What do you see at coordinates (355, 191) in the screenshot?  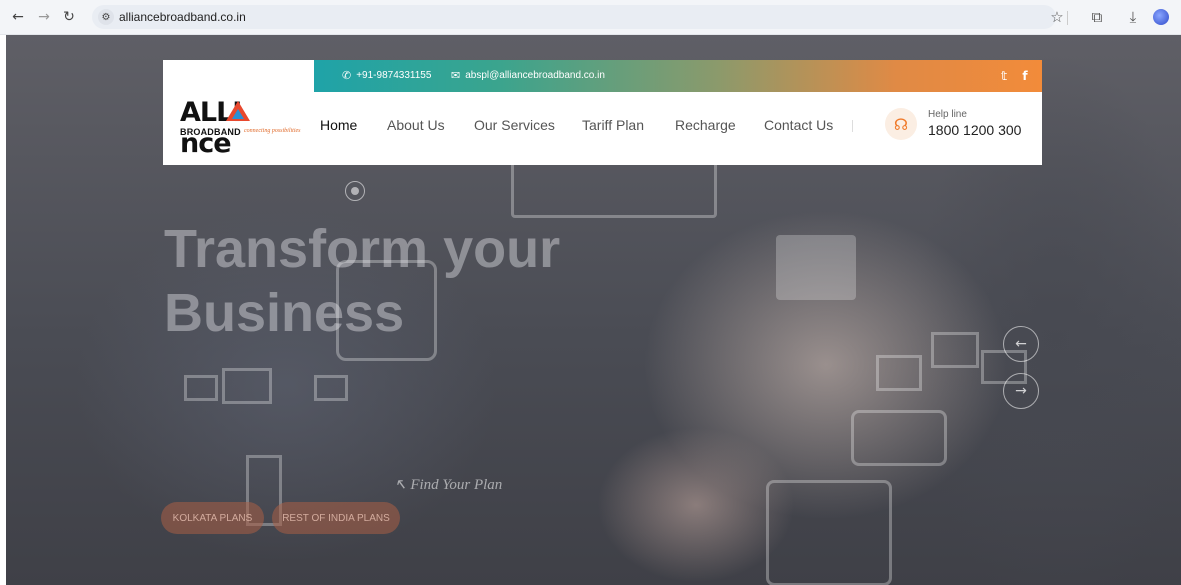 I see `slider-indicator-icon` at bounding box center [355, 191].